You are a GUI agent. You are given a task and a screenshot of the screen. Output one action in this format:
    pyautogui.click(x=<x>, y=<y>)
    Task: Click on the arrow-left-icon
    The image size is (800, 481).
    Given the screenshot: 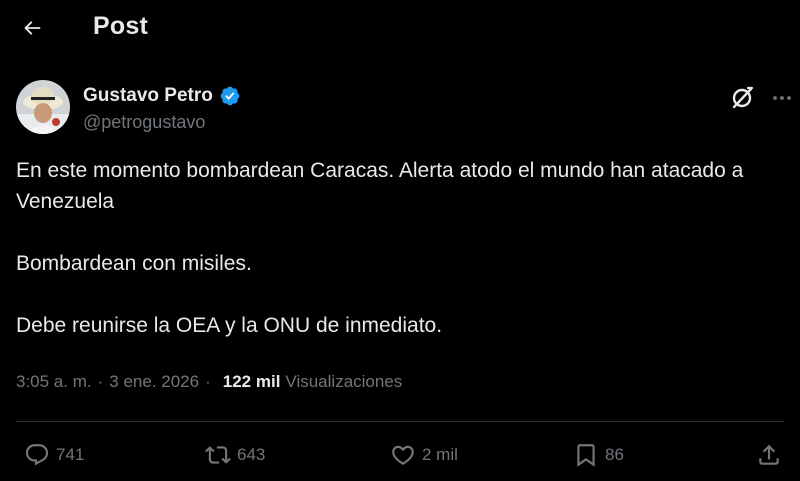 What is the action you would take?
    pyautogui.click(x=32, y=28)
    